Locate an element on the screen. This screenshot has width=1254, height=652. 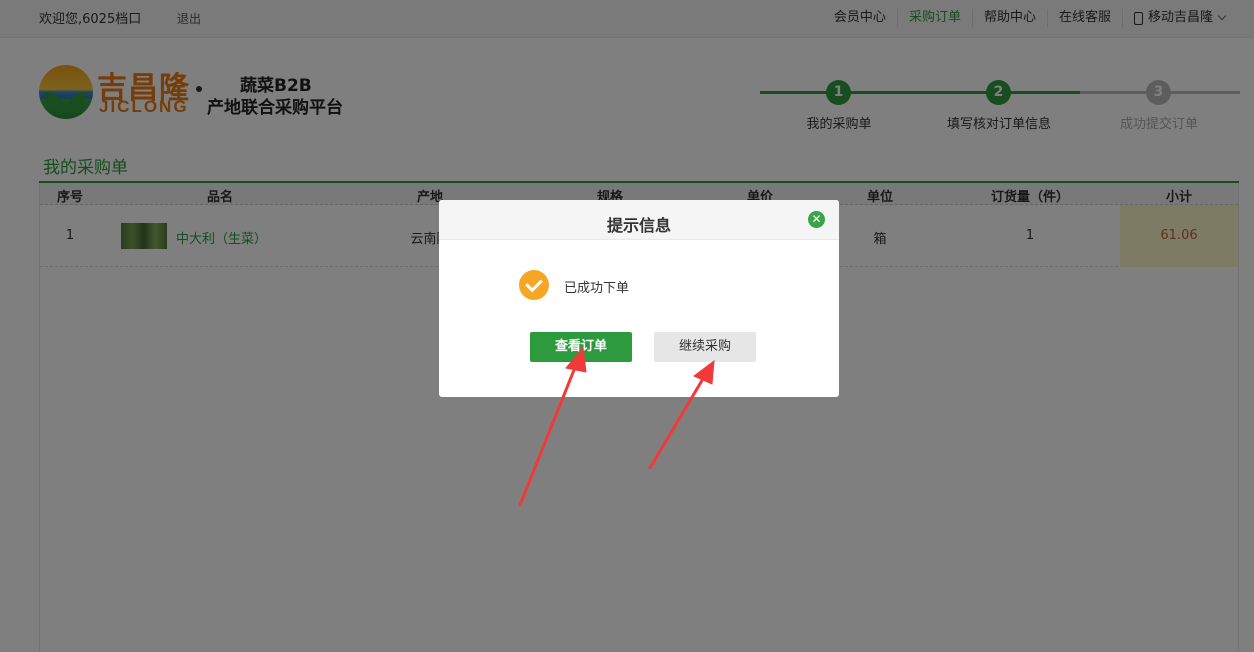
arrow-head-continue is located at coordinates (704, 372).